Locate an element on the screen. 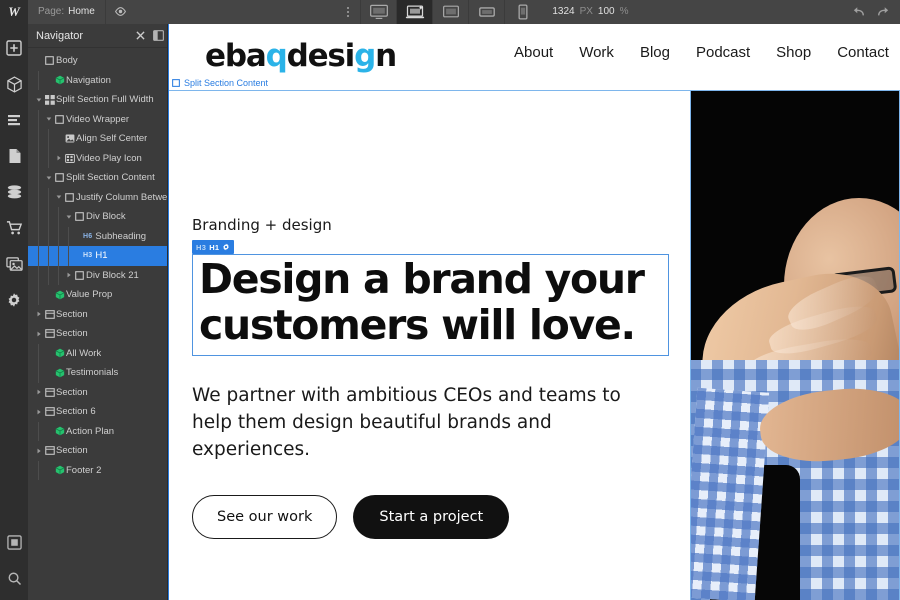 The height and width of the screenshot is (600, 900). div-square-icon is located at coordinates (79, 275).